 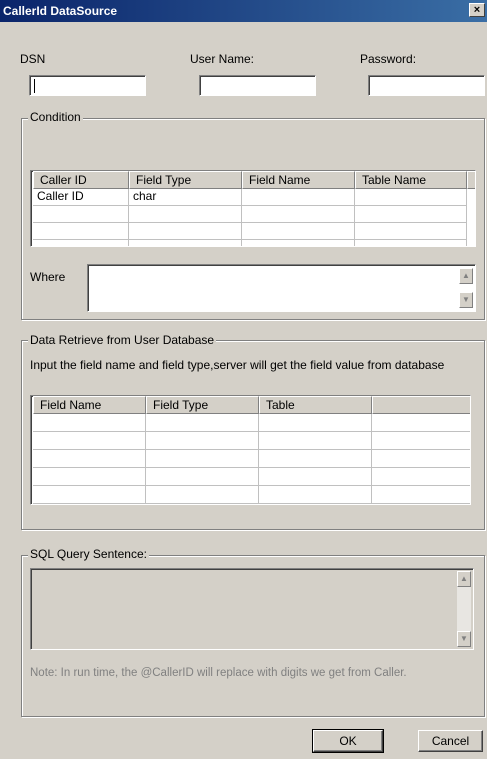 What do you see at coordinates (88, 554) in the screenshot?
I see `sql-legend: SQL Query Sentence:` at bounding box center [88, 554].